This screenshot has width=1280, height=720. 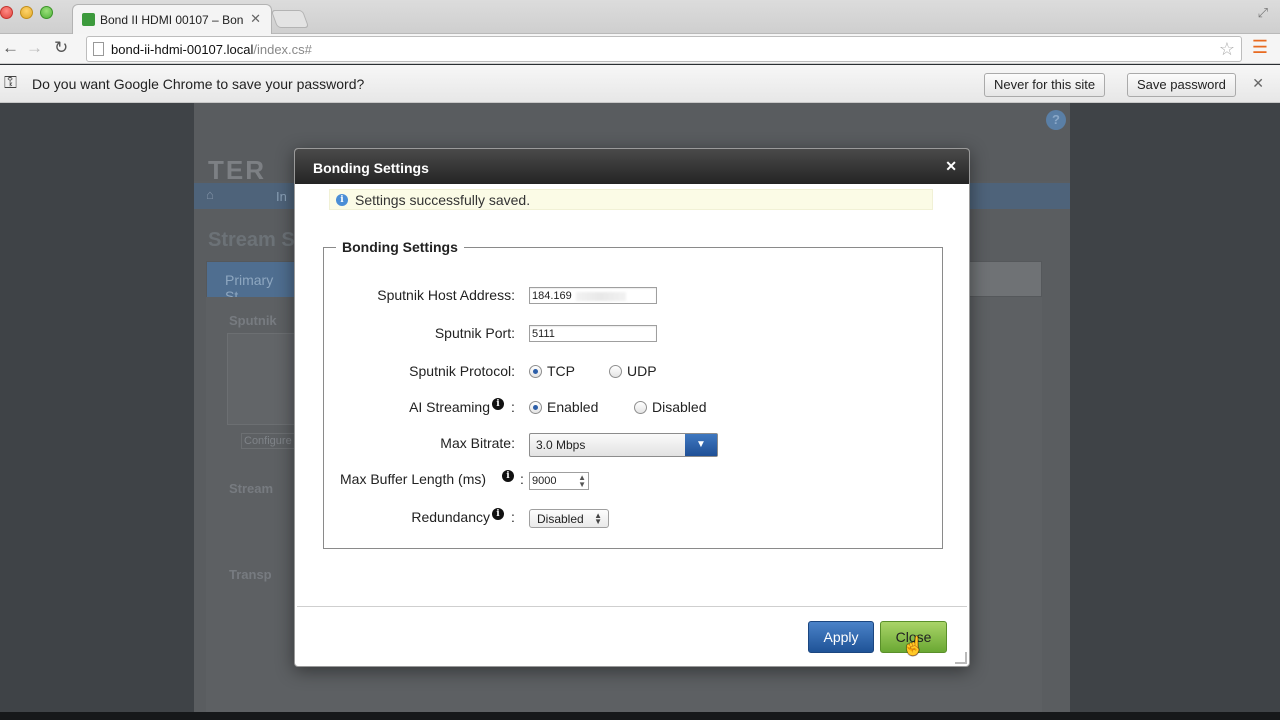 What do you see at coordinates (640, 716) in the screenshot?
I see `dock-strip` at bounding box center [640, 716].